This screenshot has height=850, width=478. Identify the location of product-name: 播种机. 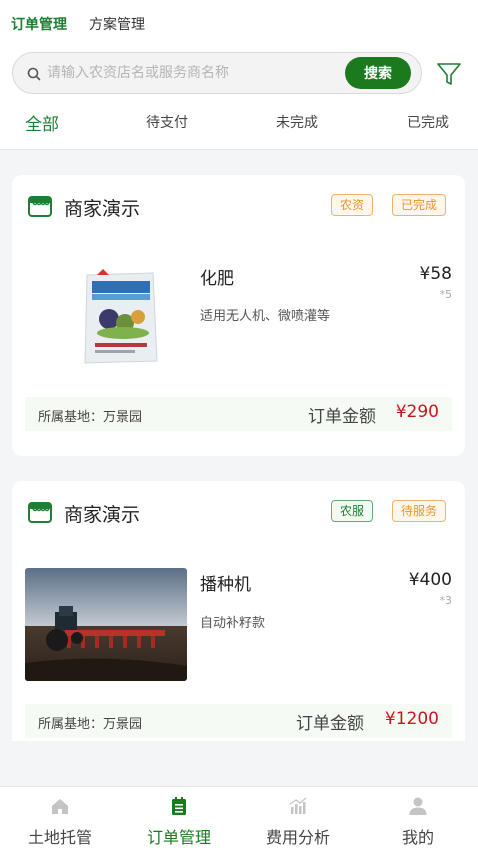
(225, 585).